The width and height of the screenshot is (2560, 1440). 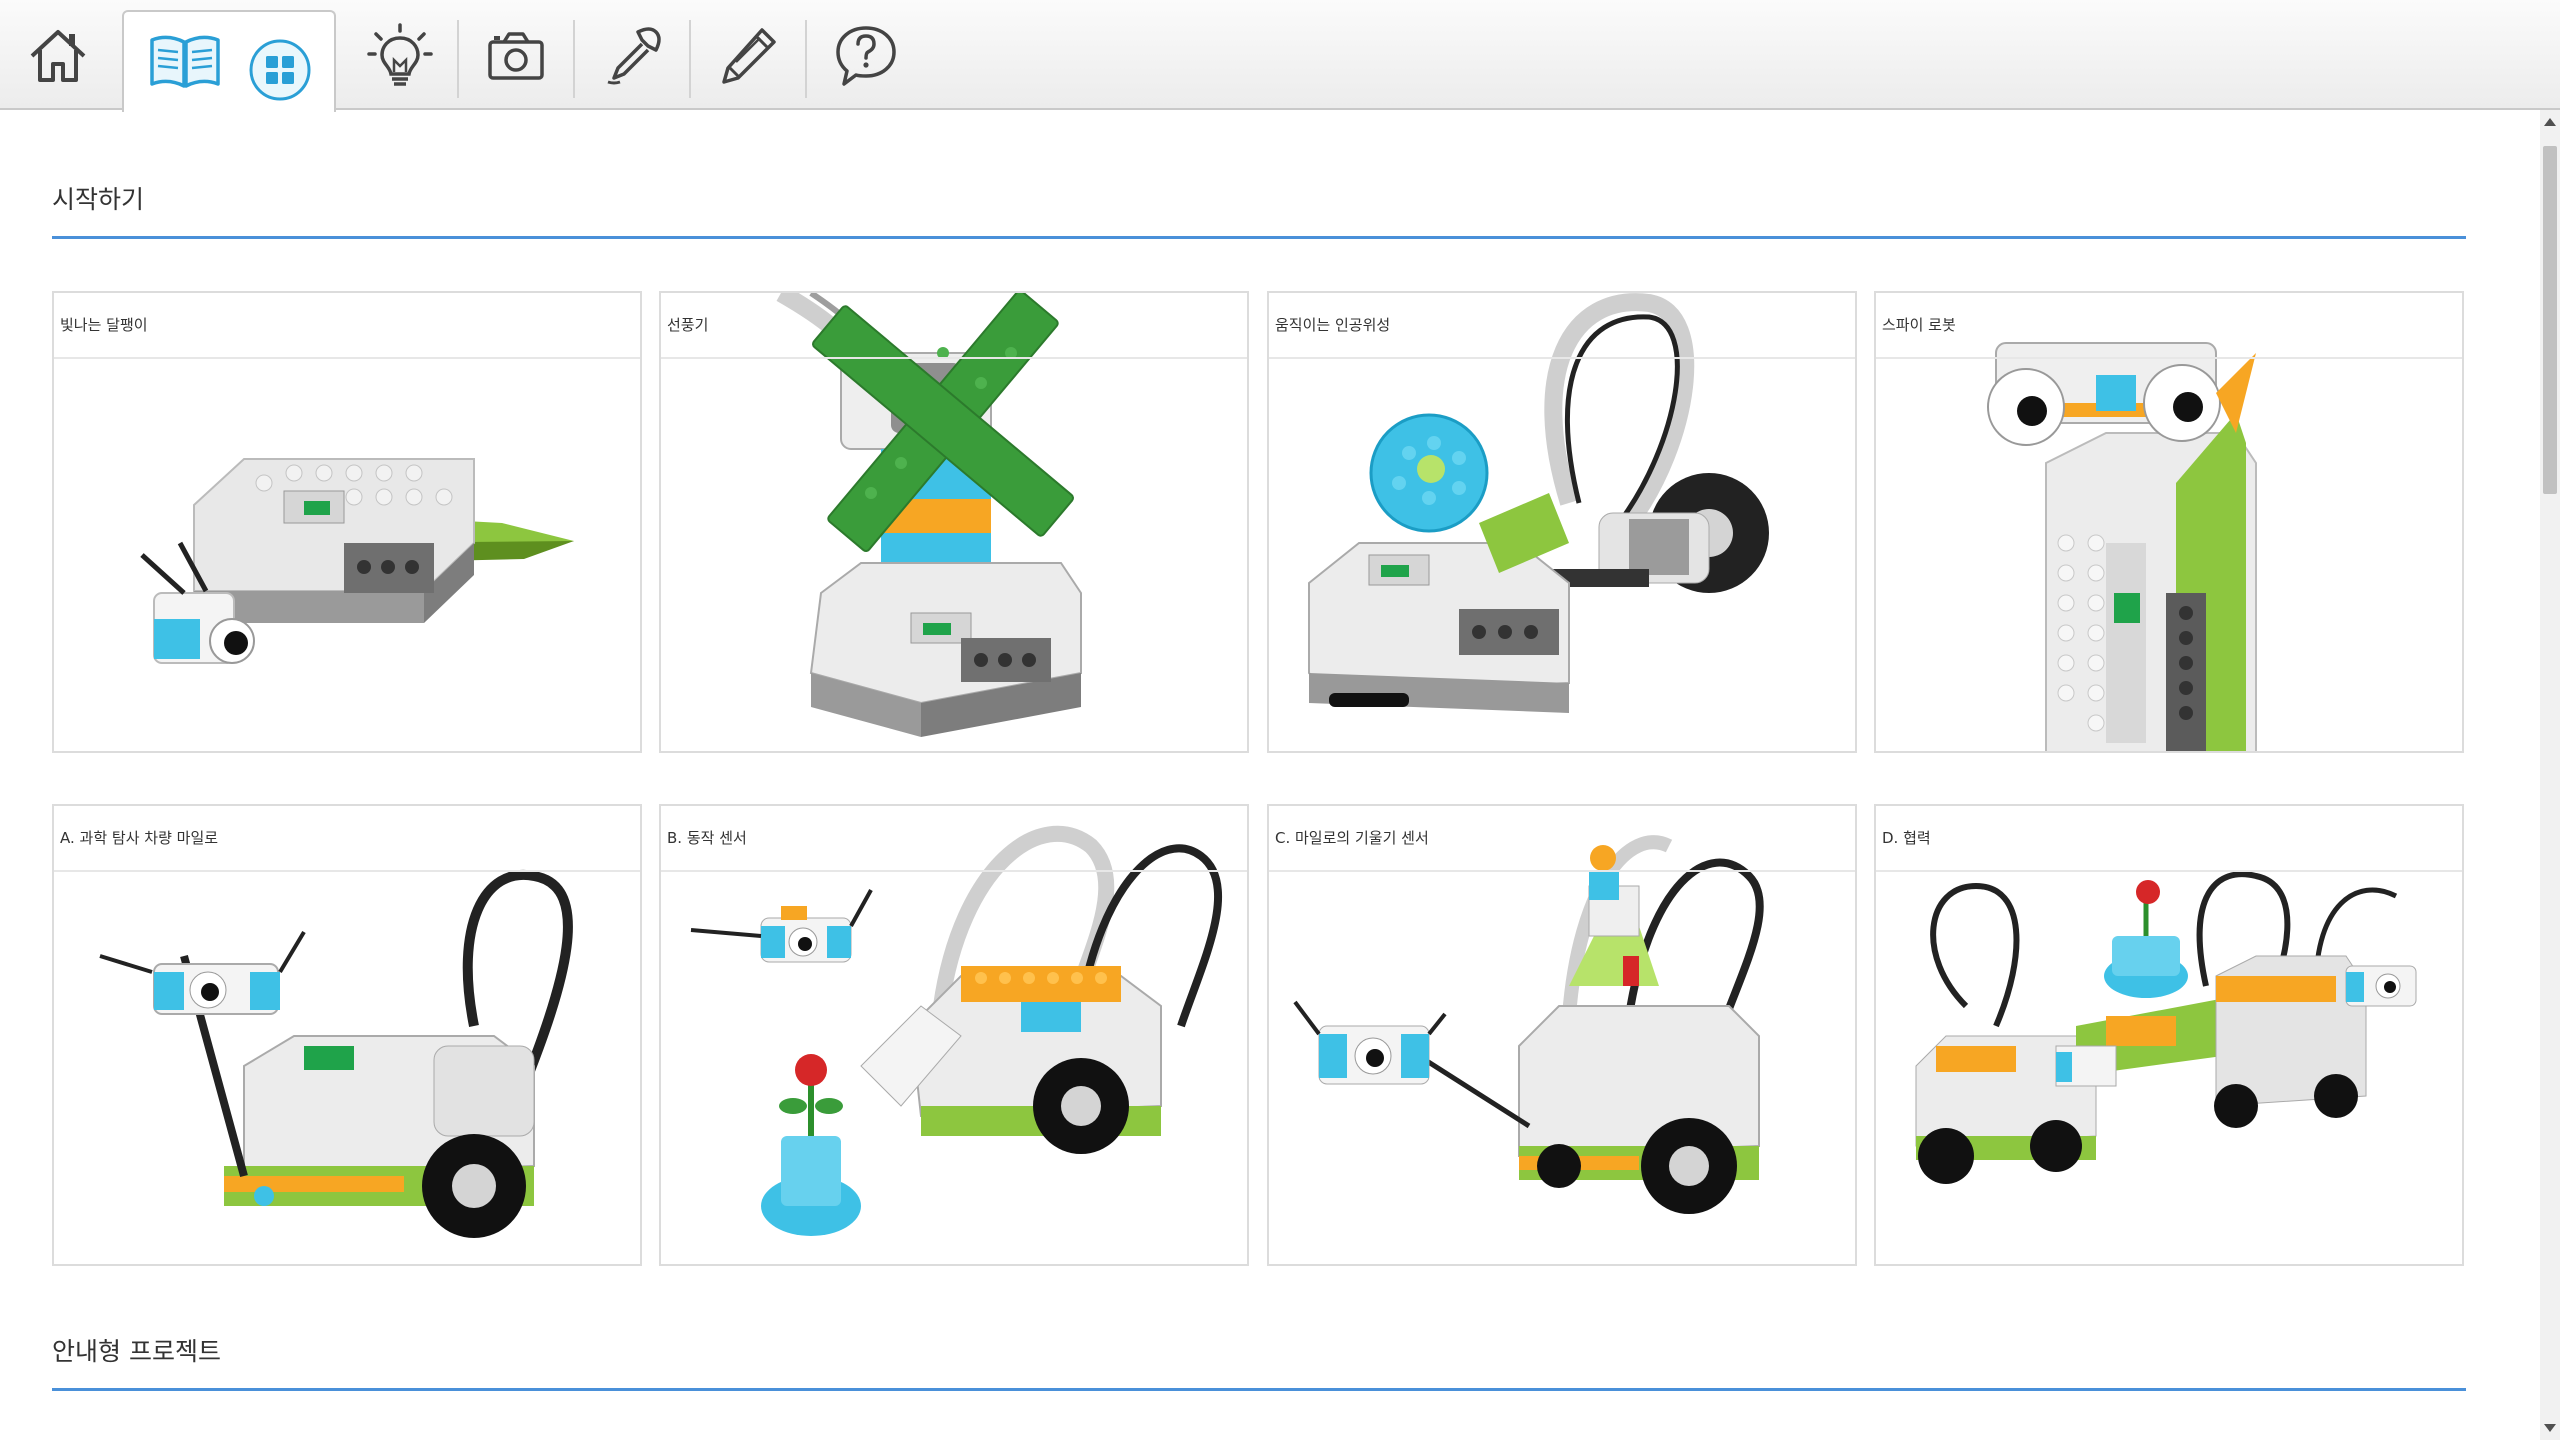 What do you see at coordinates (136, 1351) in the screenshot?
I see `section-title-guided-projects: 안내형 프로젝트` at bounding box center [136, 1351].